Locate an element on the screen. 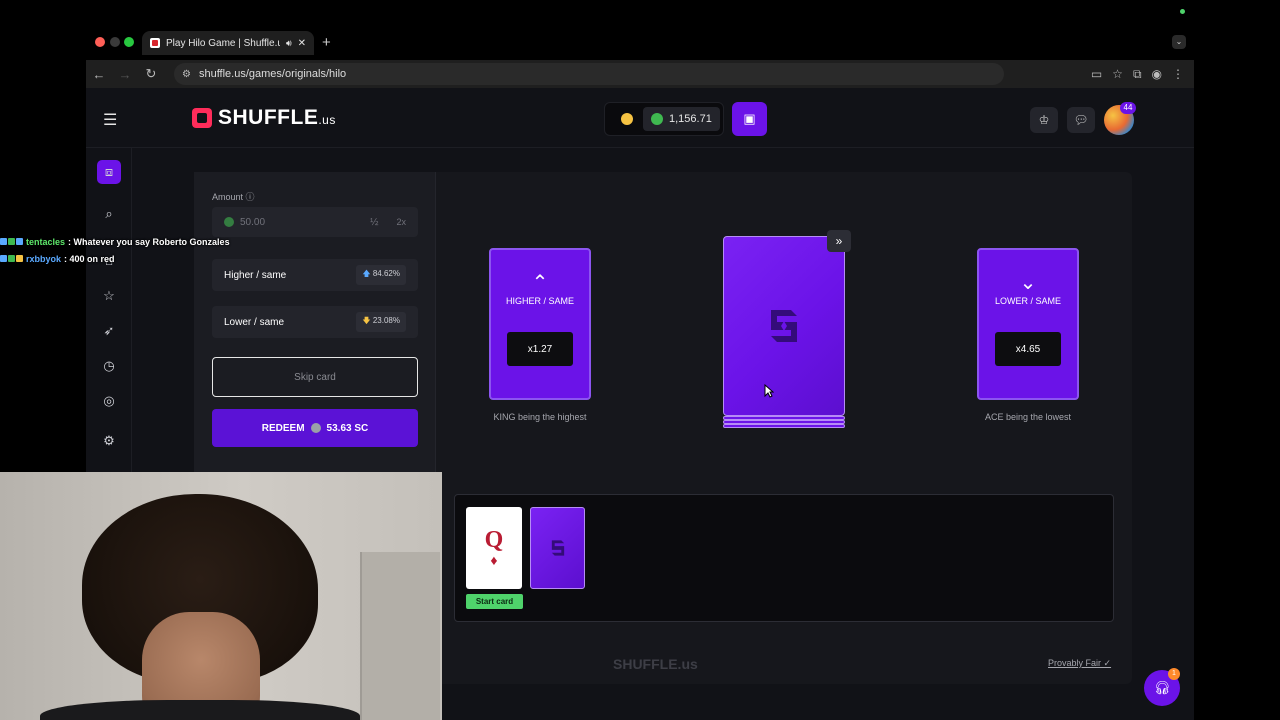 Image resolution: width=1280 pixels, height=720 pixels. bookmark-star-icon: ☆ is located at coordinates (1117, 74).